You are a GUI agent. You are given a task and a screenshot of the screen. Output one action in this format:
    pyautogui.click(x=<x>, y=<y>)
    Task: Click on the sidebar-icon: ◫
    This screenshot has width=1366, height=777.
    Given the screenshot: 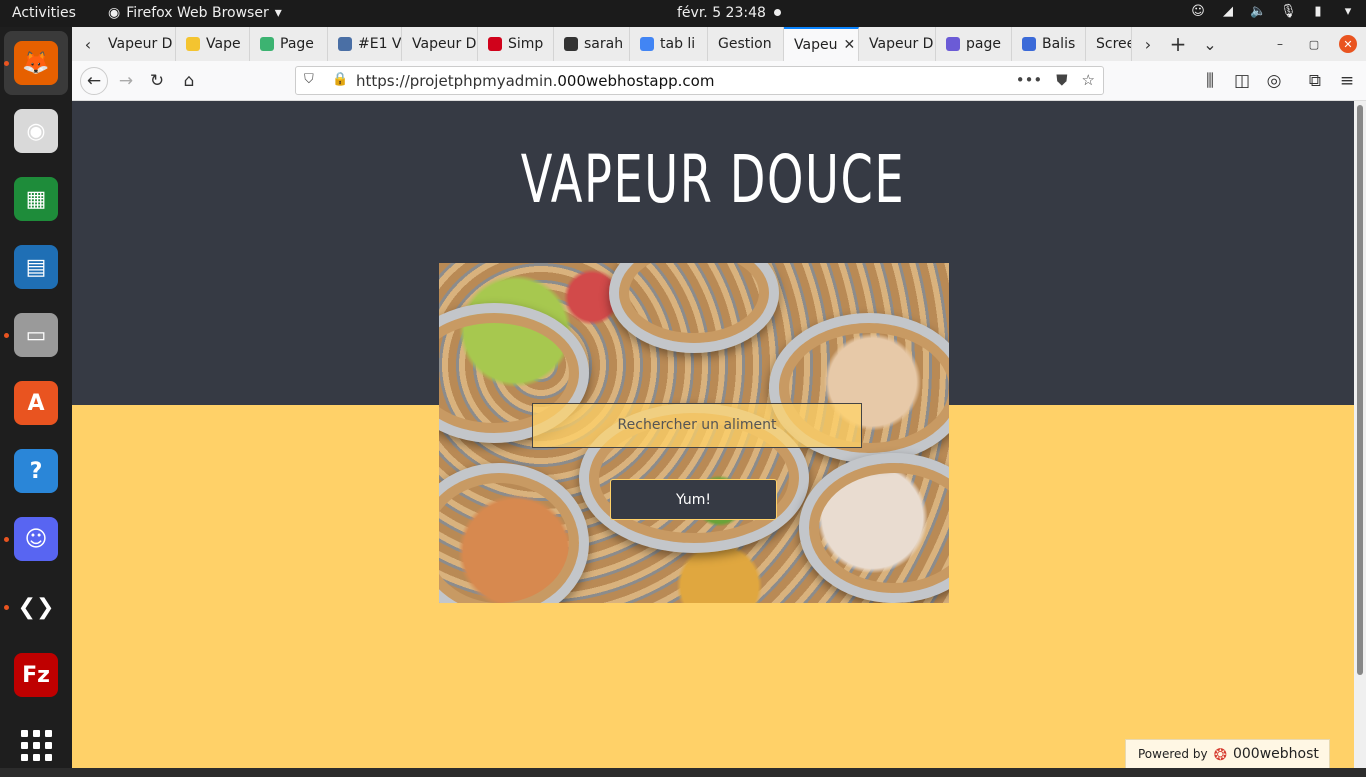 What is the action you would take?
    pyautogui.click(x=1242, y=81)
    